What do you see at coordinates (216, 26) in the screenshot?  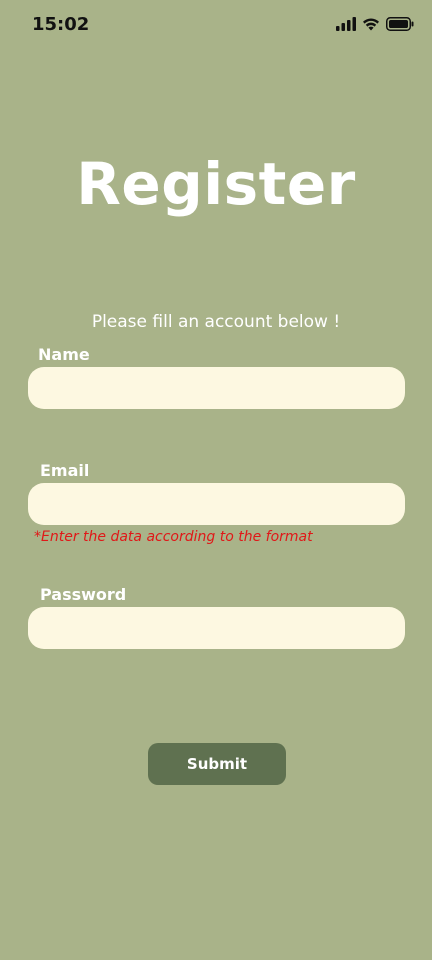 I see `status-bar: 15:02` at bounding box center [216, 26].